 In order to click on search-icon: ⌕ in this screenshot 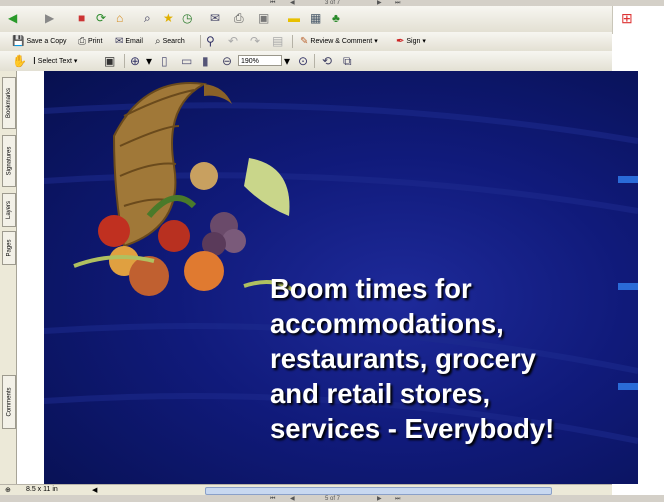, I will do `click(147, 18)`.